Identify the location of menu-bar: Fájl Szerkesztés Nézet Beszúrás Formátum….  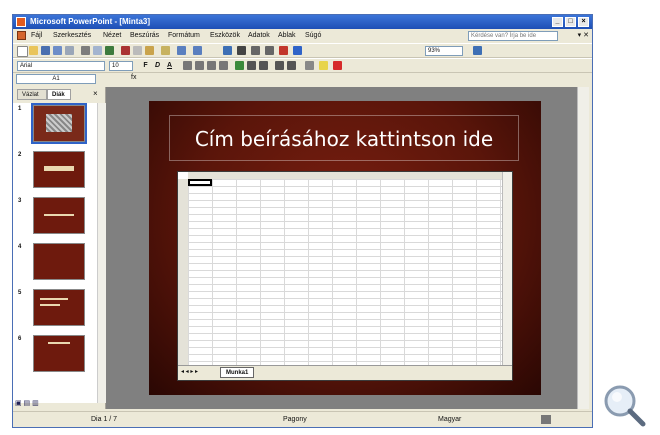
(302, 36).